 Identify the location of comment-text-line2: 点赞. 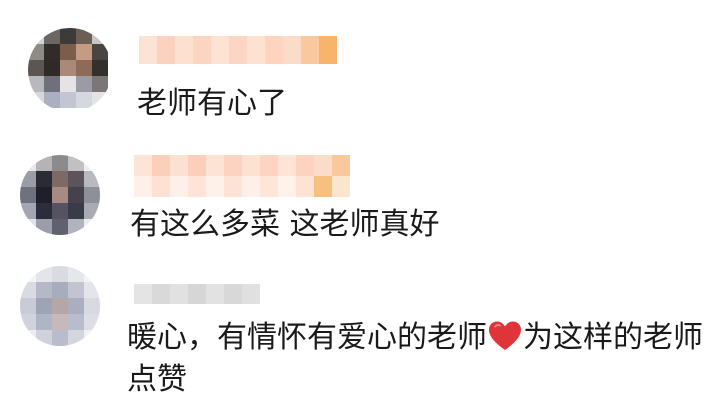
(157, 379).